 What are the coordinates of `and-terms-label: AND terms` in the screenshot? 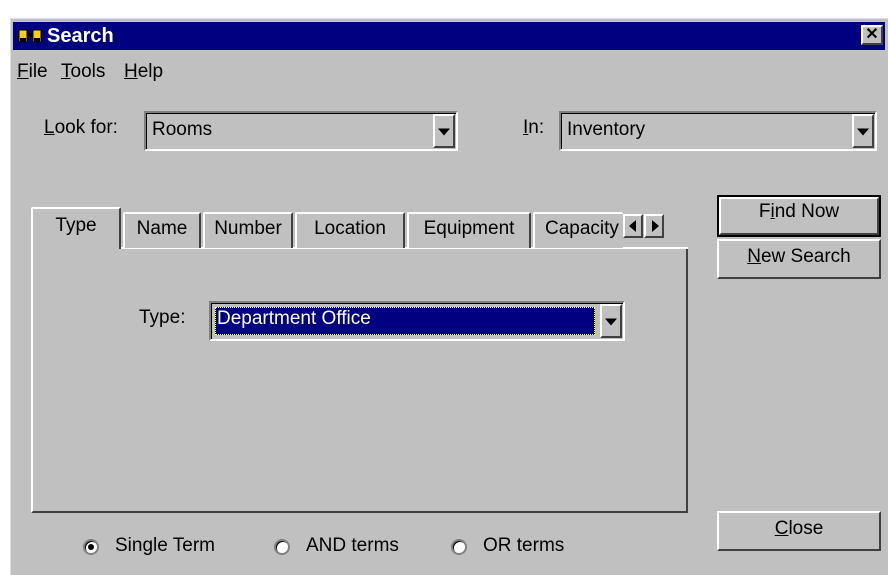 It's located at (352, 545).